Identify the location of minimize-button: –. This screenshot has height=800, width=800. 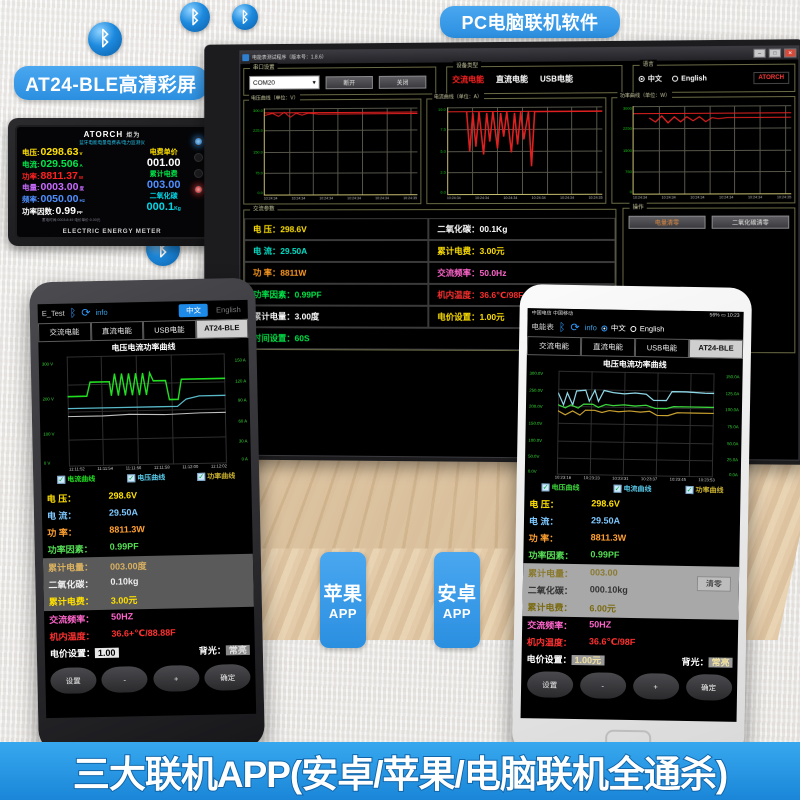
(759, 53).